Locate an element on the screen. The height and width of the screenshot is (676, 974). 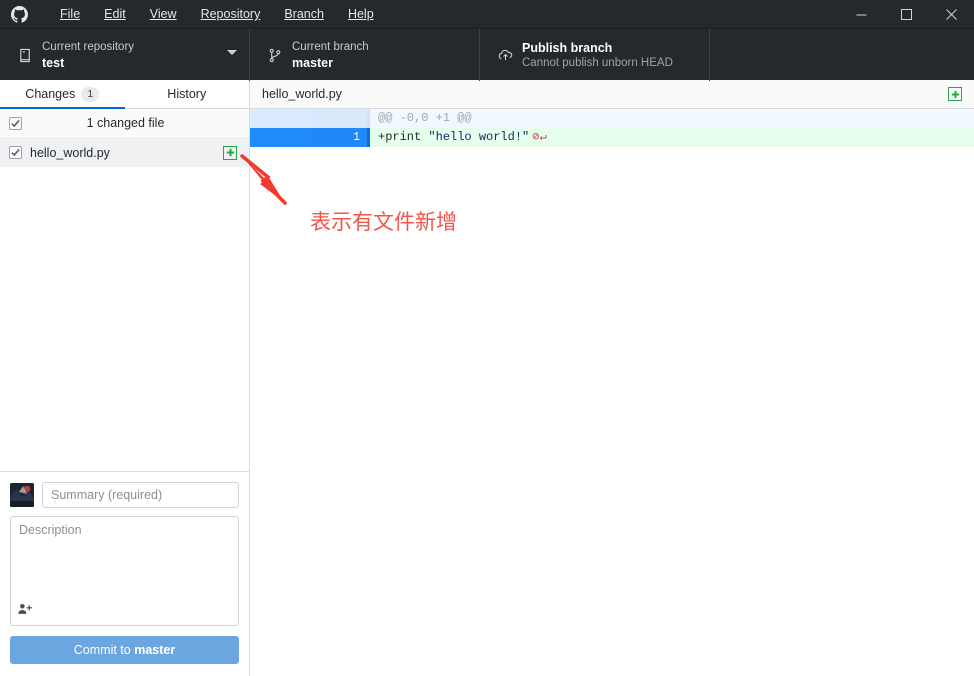
branch-icon is located at coordinates (275, 55).